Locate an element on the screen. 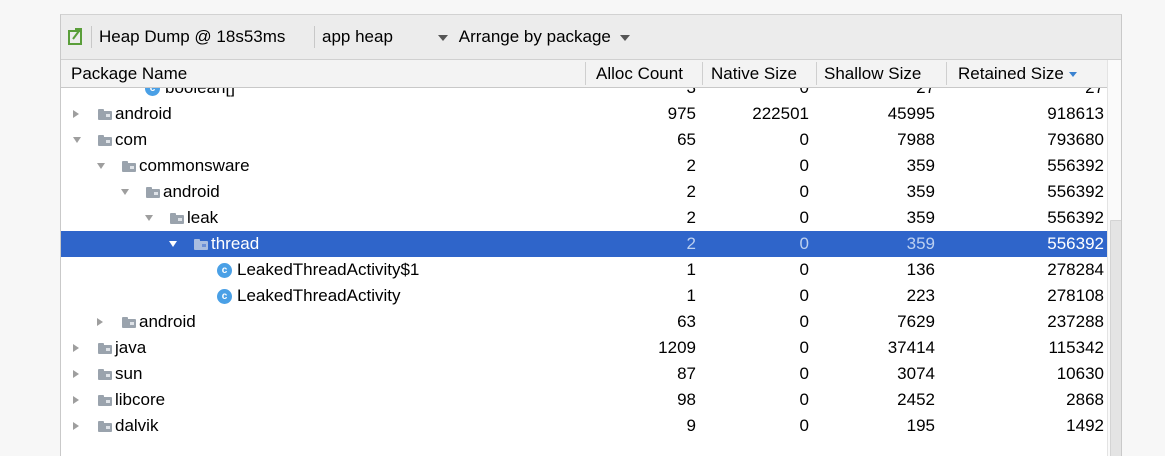  retained-size-cell: 2868 is located at coordinates (1085, 399).